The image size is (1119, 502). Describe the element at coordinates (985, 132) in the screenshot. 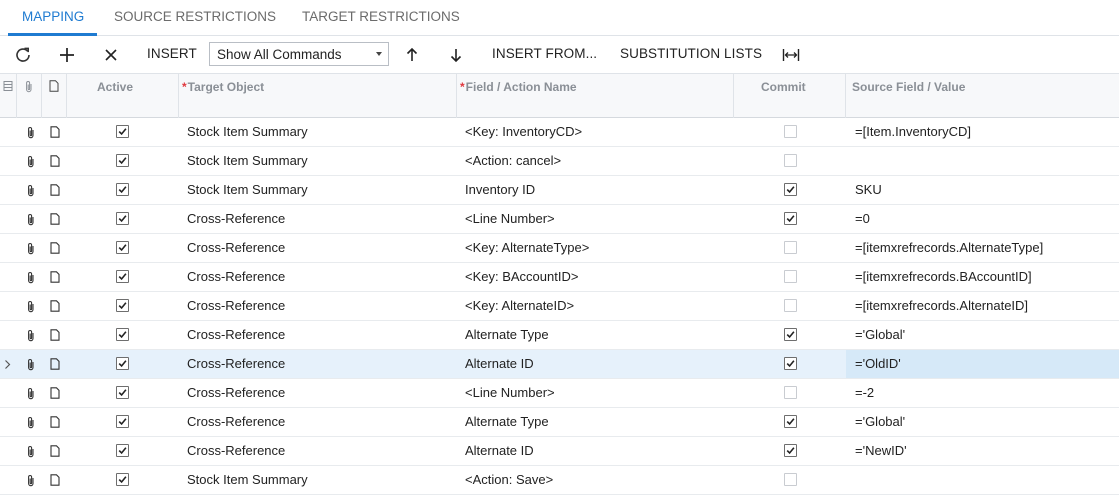

I see `source-field-cell: =[Item.InventoryCD]` at that location.